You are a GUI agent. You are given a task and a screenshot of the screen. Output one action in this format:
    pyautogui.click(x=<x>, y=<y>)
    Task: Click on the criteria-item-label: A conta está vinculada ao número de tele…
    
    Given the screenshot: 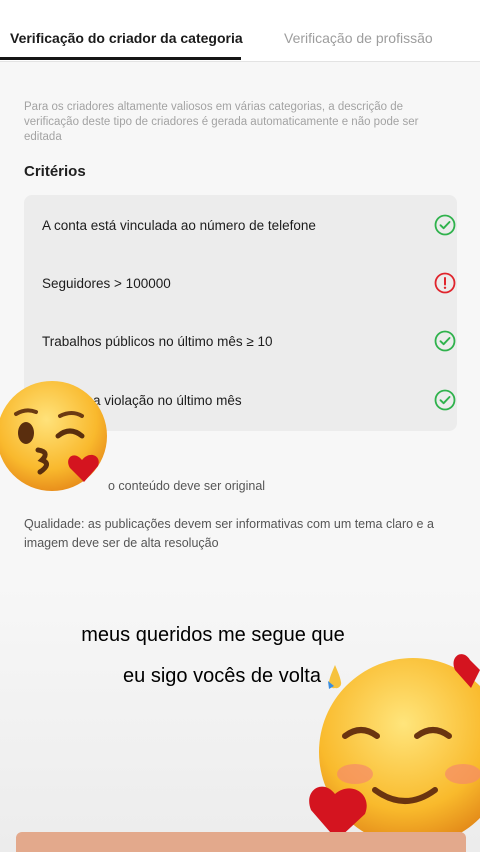 What is the action you would take?
    pyautogui.click(x=179, y=225)
    